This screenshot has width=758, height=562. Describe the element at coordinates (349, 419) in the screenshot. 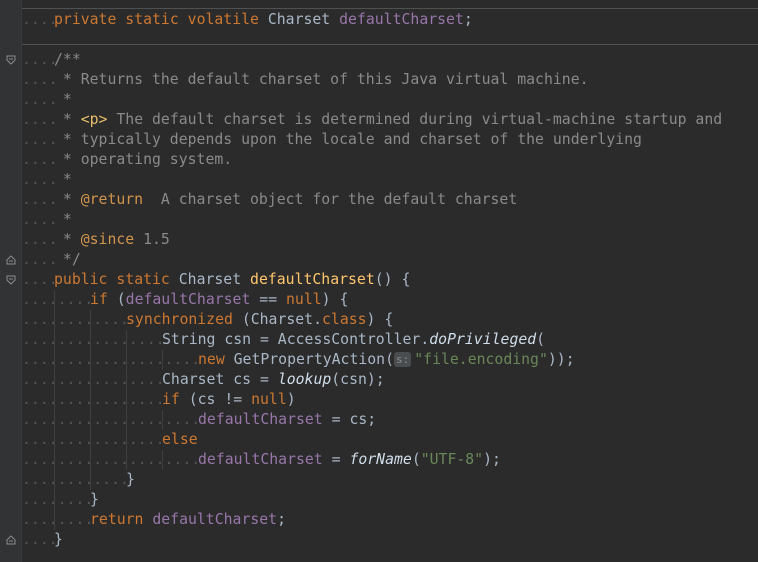

I see `punctuation: = cs;` at that location.